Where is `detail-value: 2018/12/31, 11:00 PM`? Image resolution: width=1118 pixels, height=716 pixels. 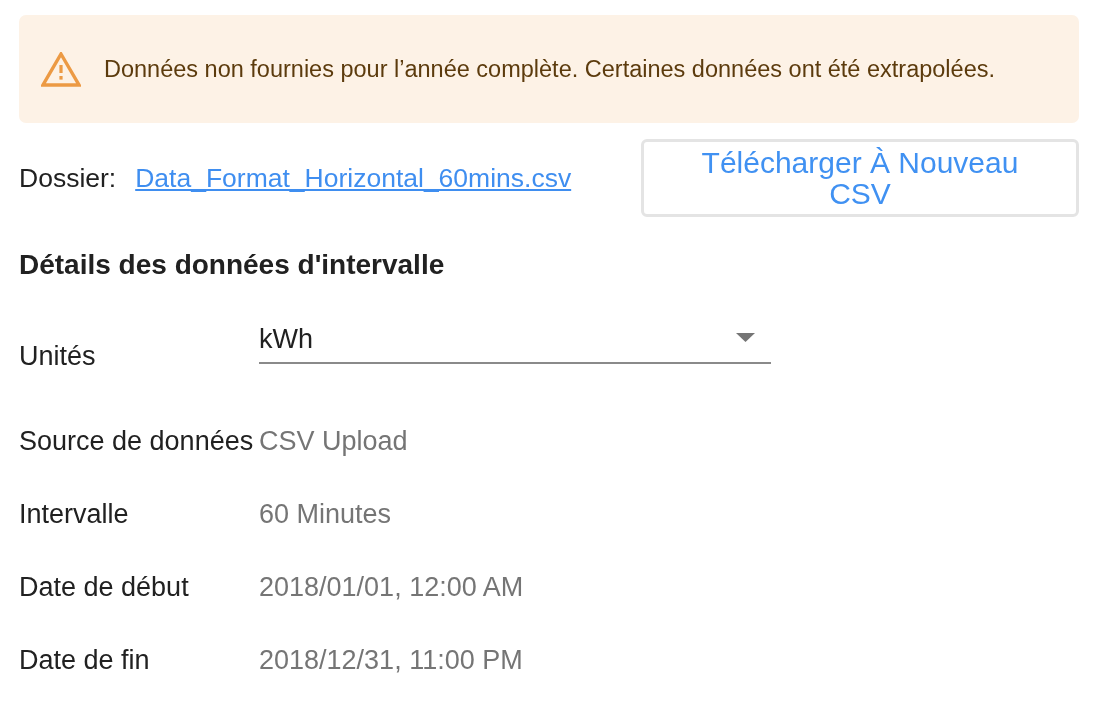 detail-value: 2018/12/31, 11:00 PM is located at coordinates (391, 660).